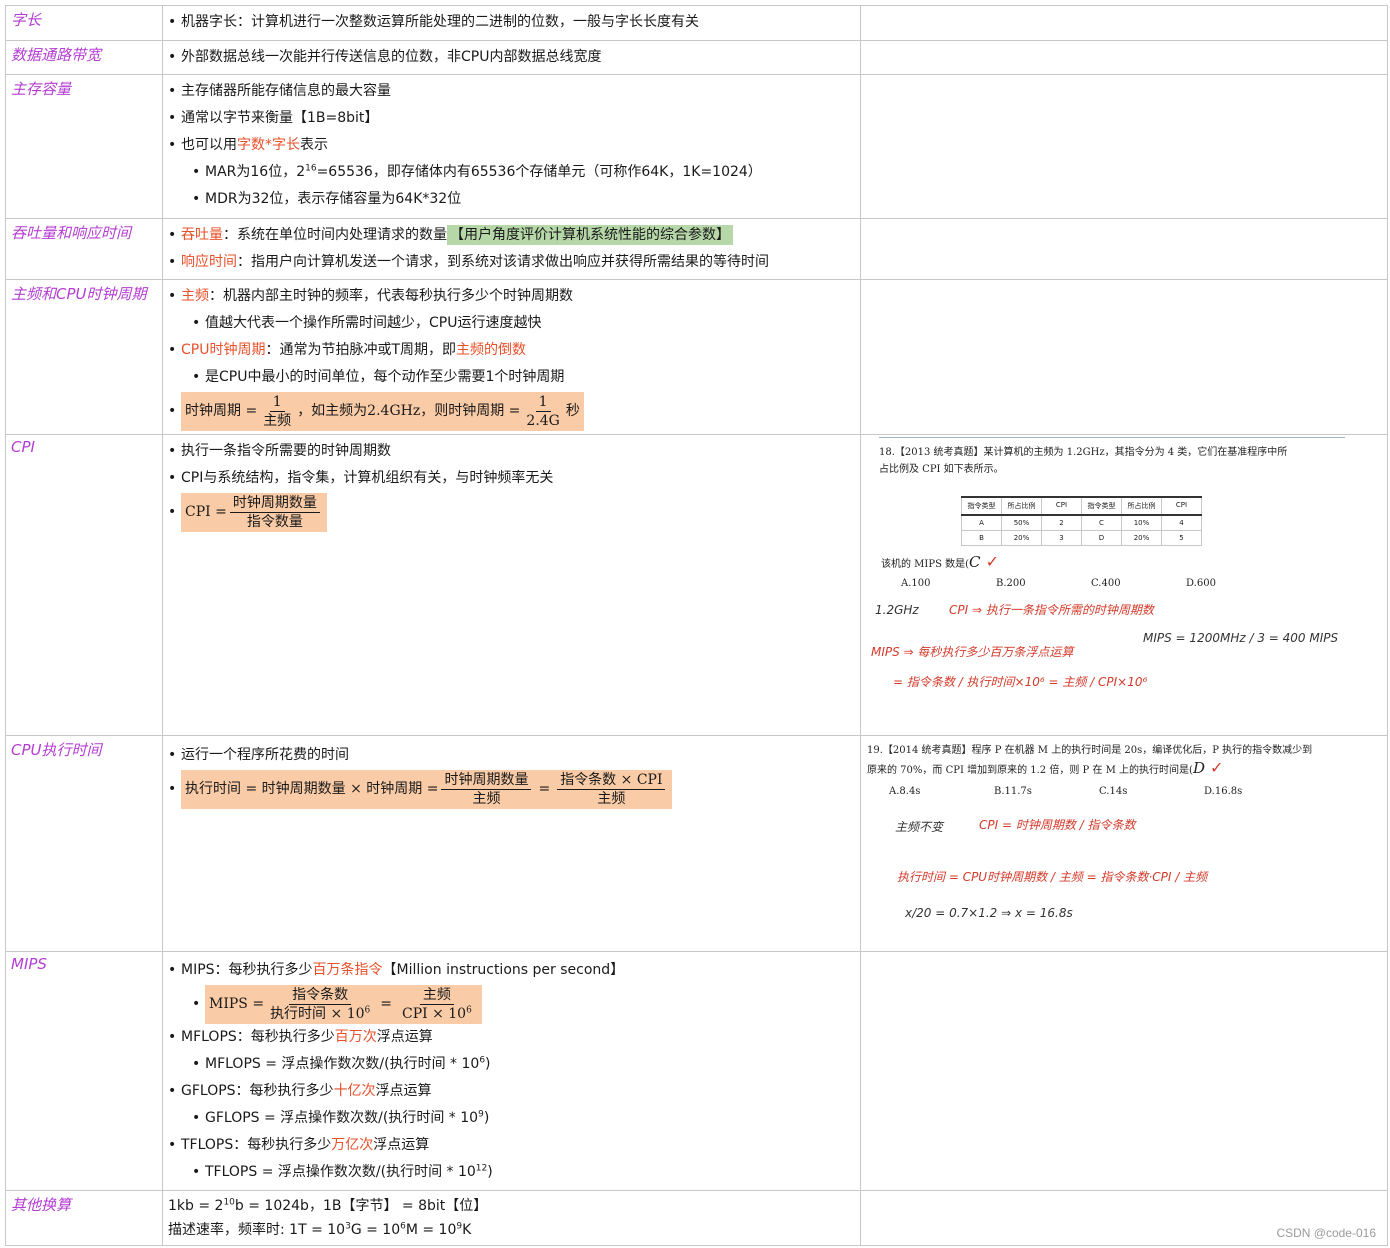 Image resolution: width=1390 pixels, height=1248 pixels. I want to click on bullet-item: MFLOPS：每秒执行多少百万次浮点运算, so click(511, 1037).